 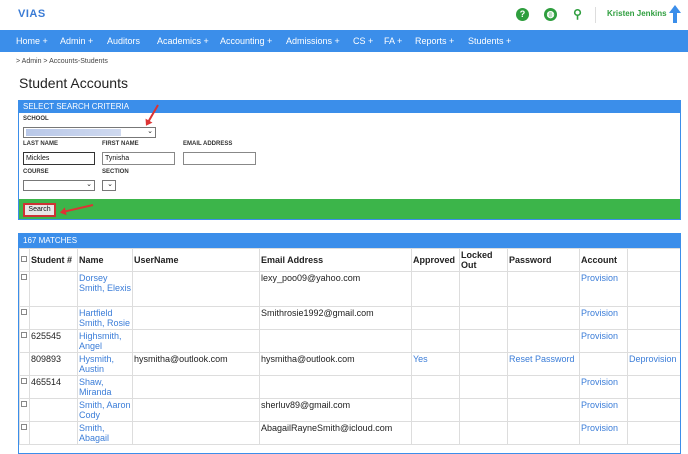 I want to click on school-select: ⌄, so click(x=89, y=132).